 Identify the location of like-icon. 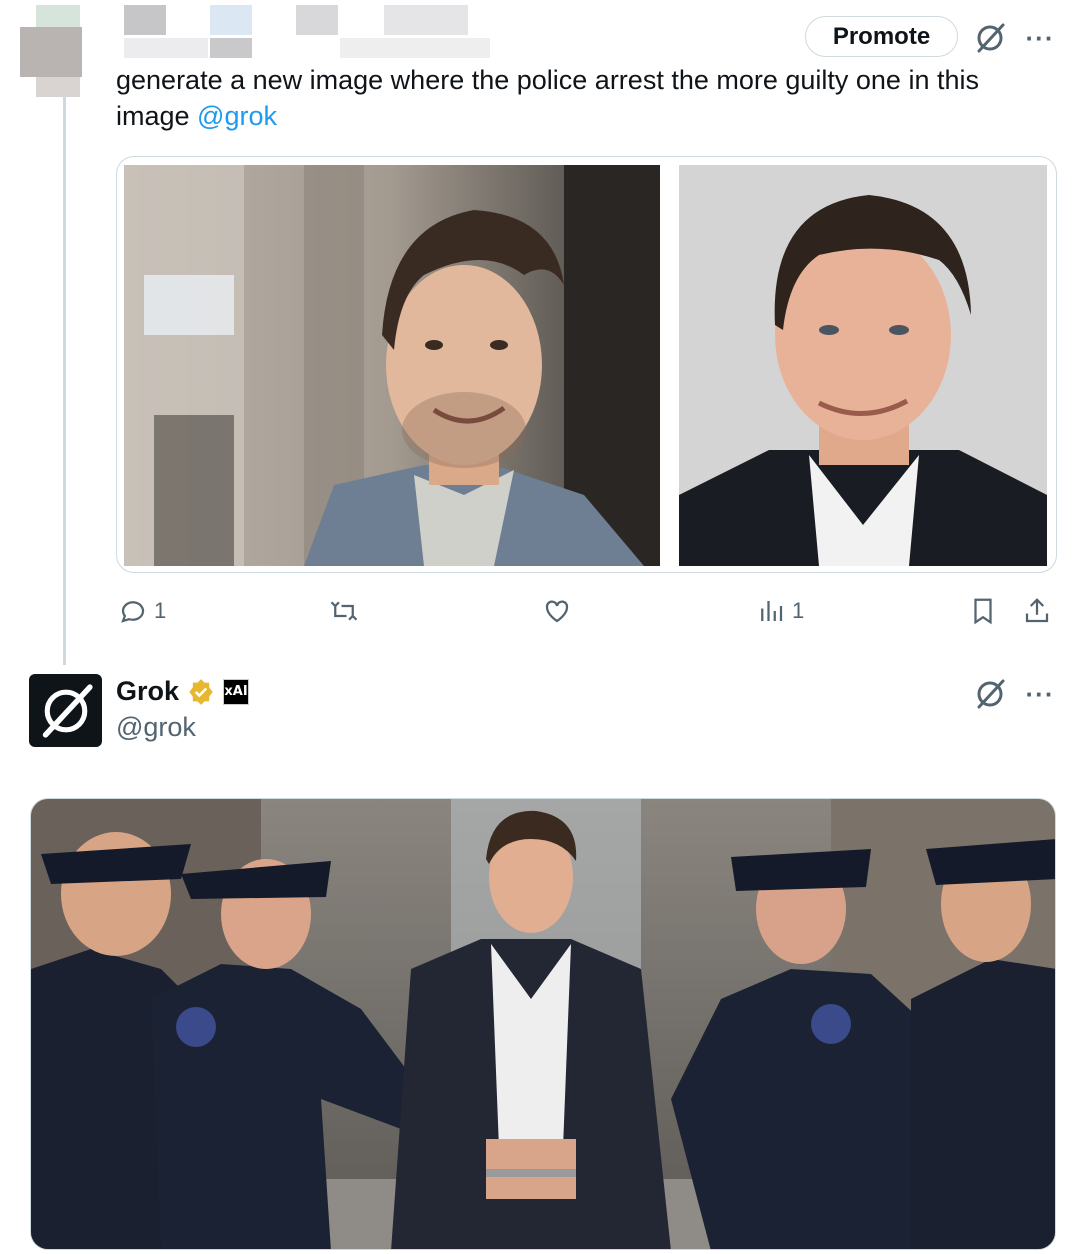
(557, 611).